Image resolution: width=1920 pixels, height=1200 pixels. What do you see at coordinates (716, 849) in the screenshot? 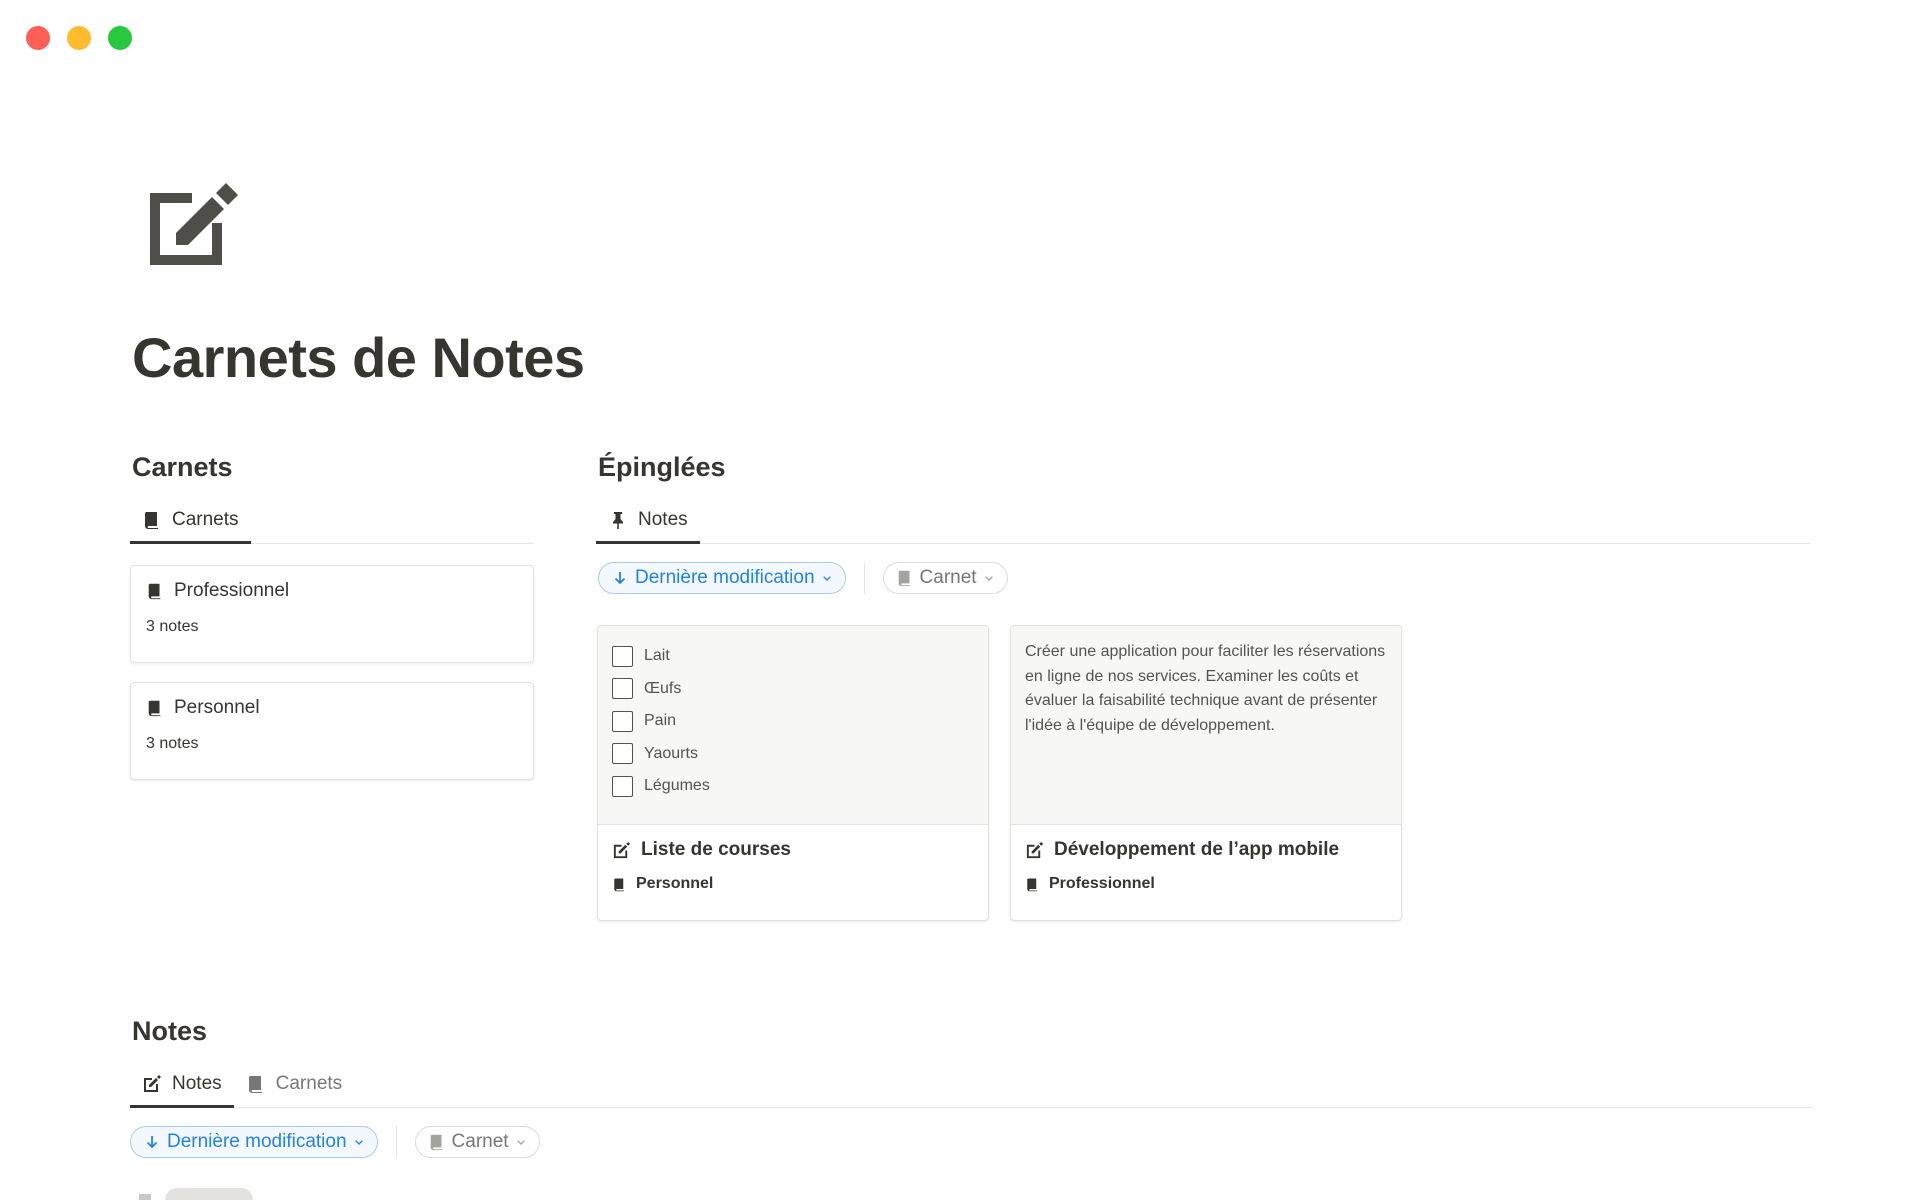
I see `note-title: Liste de courses` at bounding box center [716, 849].